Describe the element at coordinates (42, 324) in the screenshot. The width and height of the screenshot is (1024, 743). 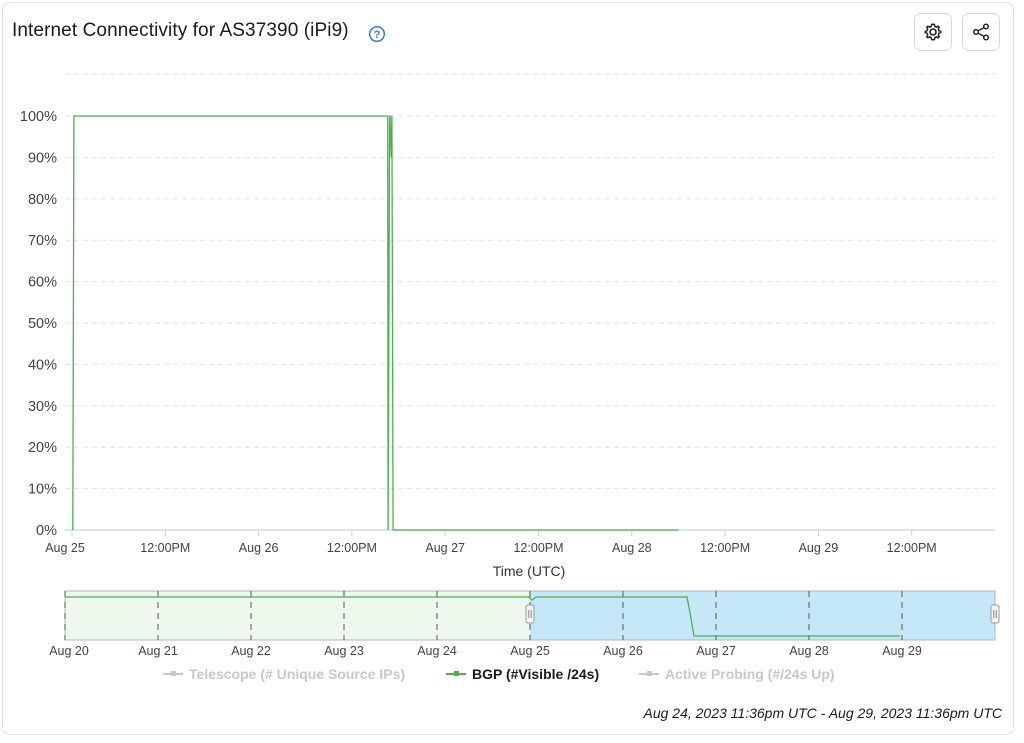
I see `y-tick-label: 50%` at that location.